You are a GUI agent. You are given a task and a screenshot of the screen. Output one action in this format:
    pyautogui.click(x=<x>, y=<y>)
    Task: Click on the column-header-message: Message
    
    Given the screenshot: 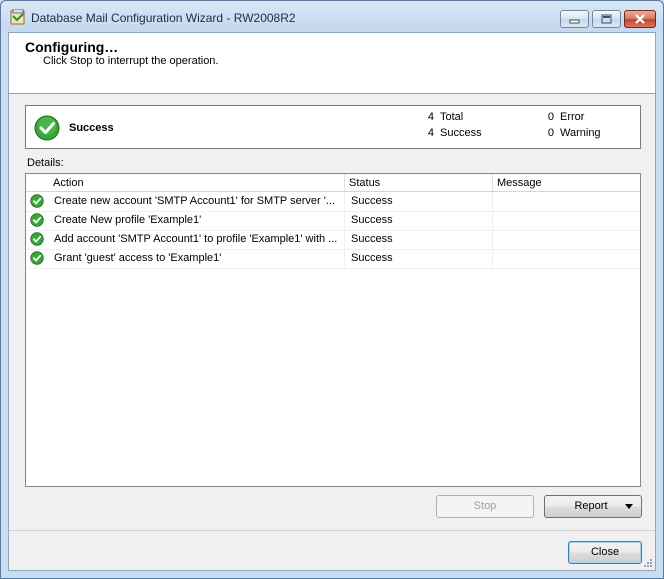 What is the action you would take?
    pyautogui.click(x=519, y=183)
    